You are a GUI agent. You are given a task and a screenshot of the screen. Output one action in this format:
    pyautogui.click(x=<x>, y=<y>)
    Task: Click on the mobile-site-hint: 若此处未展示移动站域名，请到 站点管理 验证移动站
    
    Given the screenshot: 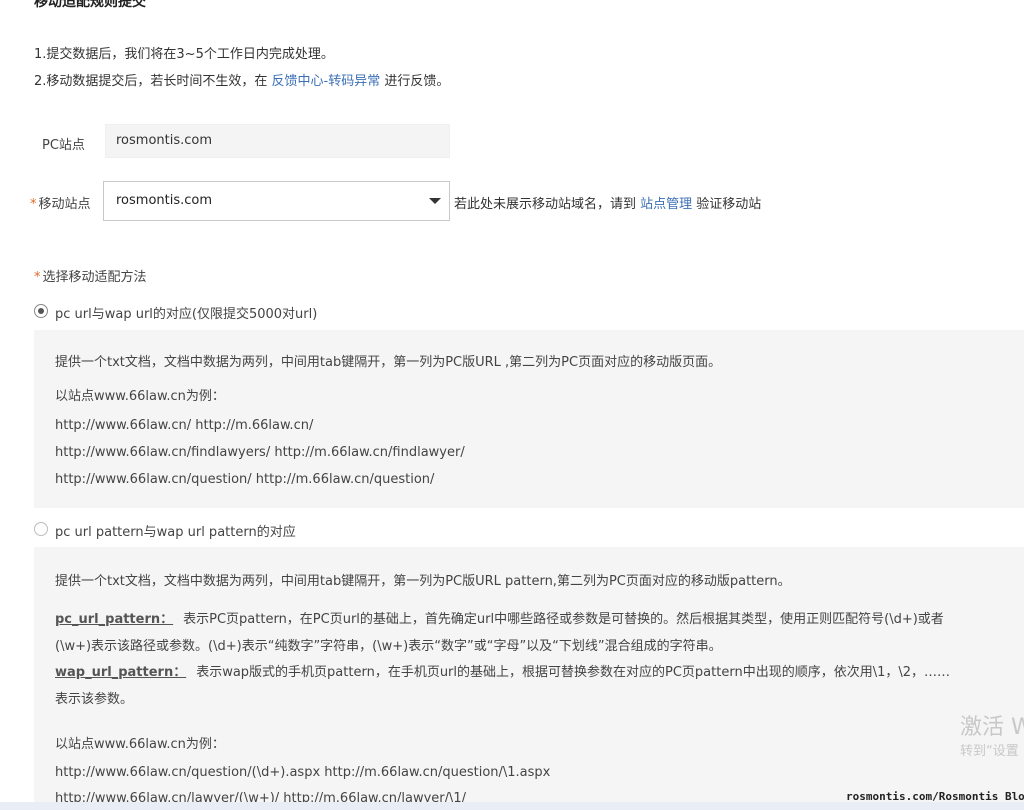 What is the action you would take?
    pyautogui.click(x=607, y=202)
    